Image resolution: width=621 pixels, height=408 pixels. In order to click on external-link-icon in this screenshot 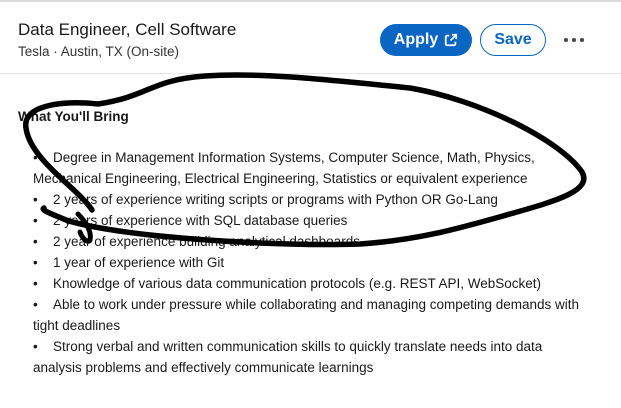, I will do `click(451, 40)`.